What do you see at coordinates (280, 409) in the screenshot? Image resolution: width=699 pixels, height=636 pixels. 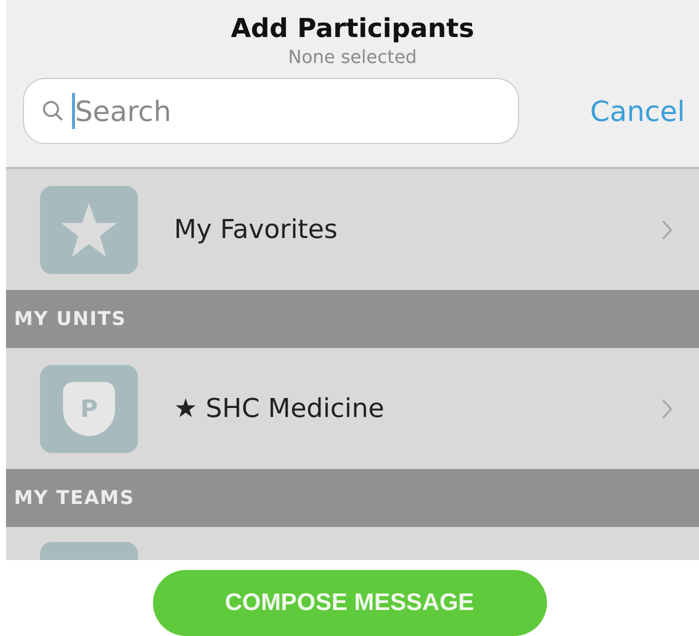 I see `row-label: ★ SHC Medicine` at bounding box center [280, 409].